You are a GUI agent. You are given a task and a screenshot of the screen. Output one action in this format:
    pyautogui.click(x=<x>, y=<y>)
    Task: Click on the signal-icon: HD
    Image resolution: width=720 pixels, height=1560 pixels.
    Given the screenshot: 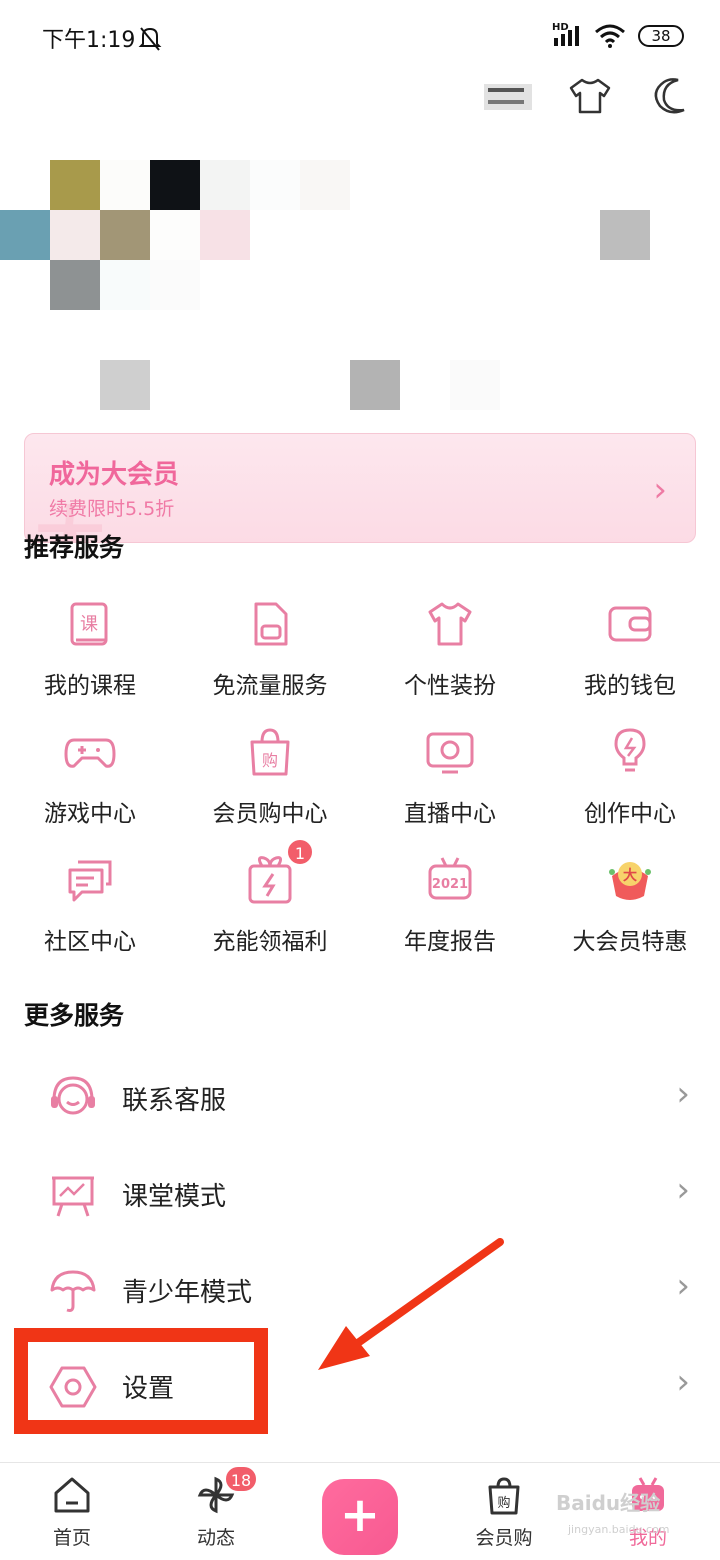 What is the action you would take?
    pyautogui.click(x=567, y=35)
    